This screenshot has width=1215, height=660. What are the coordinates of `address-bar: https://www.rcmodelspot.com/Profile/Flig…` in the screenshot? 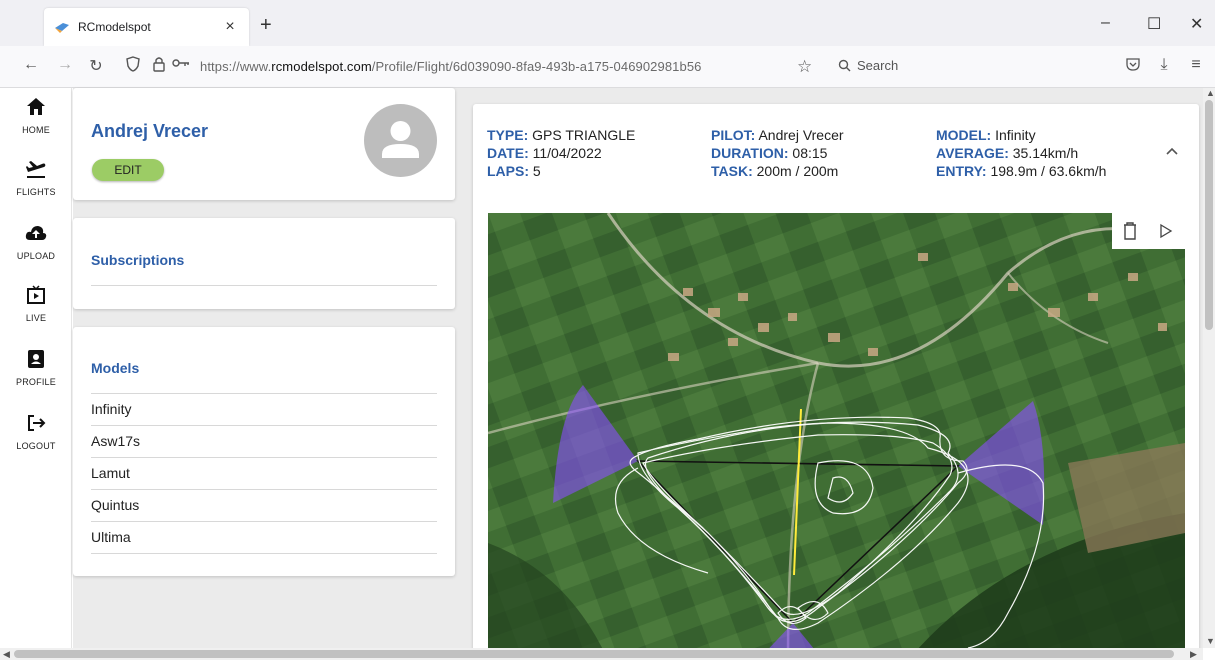 It's located at (451, 66).